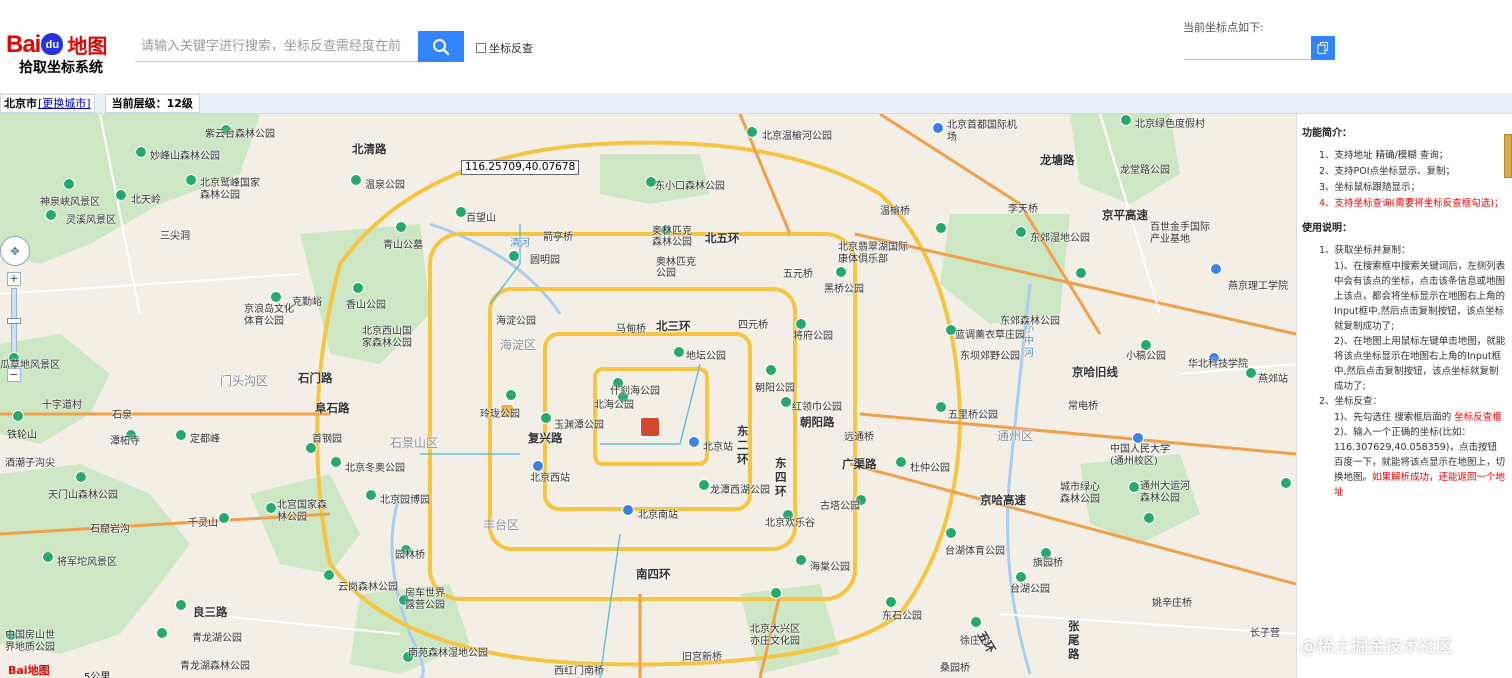  Describe the element at coordinates (387, 337) in the screenshot. I see `map-label: 北京西山国家森林公园` at that location.